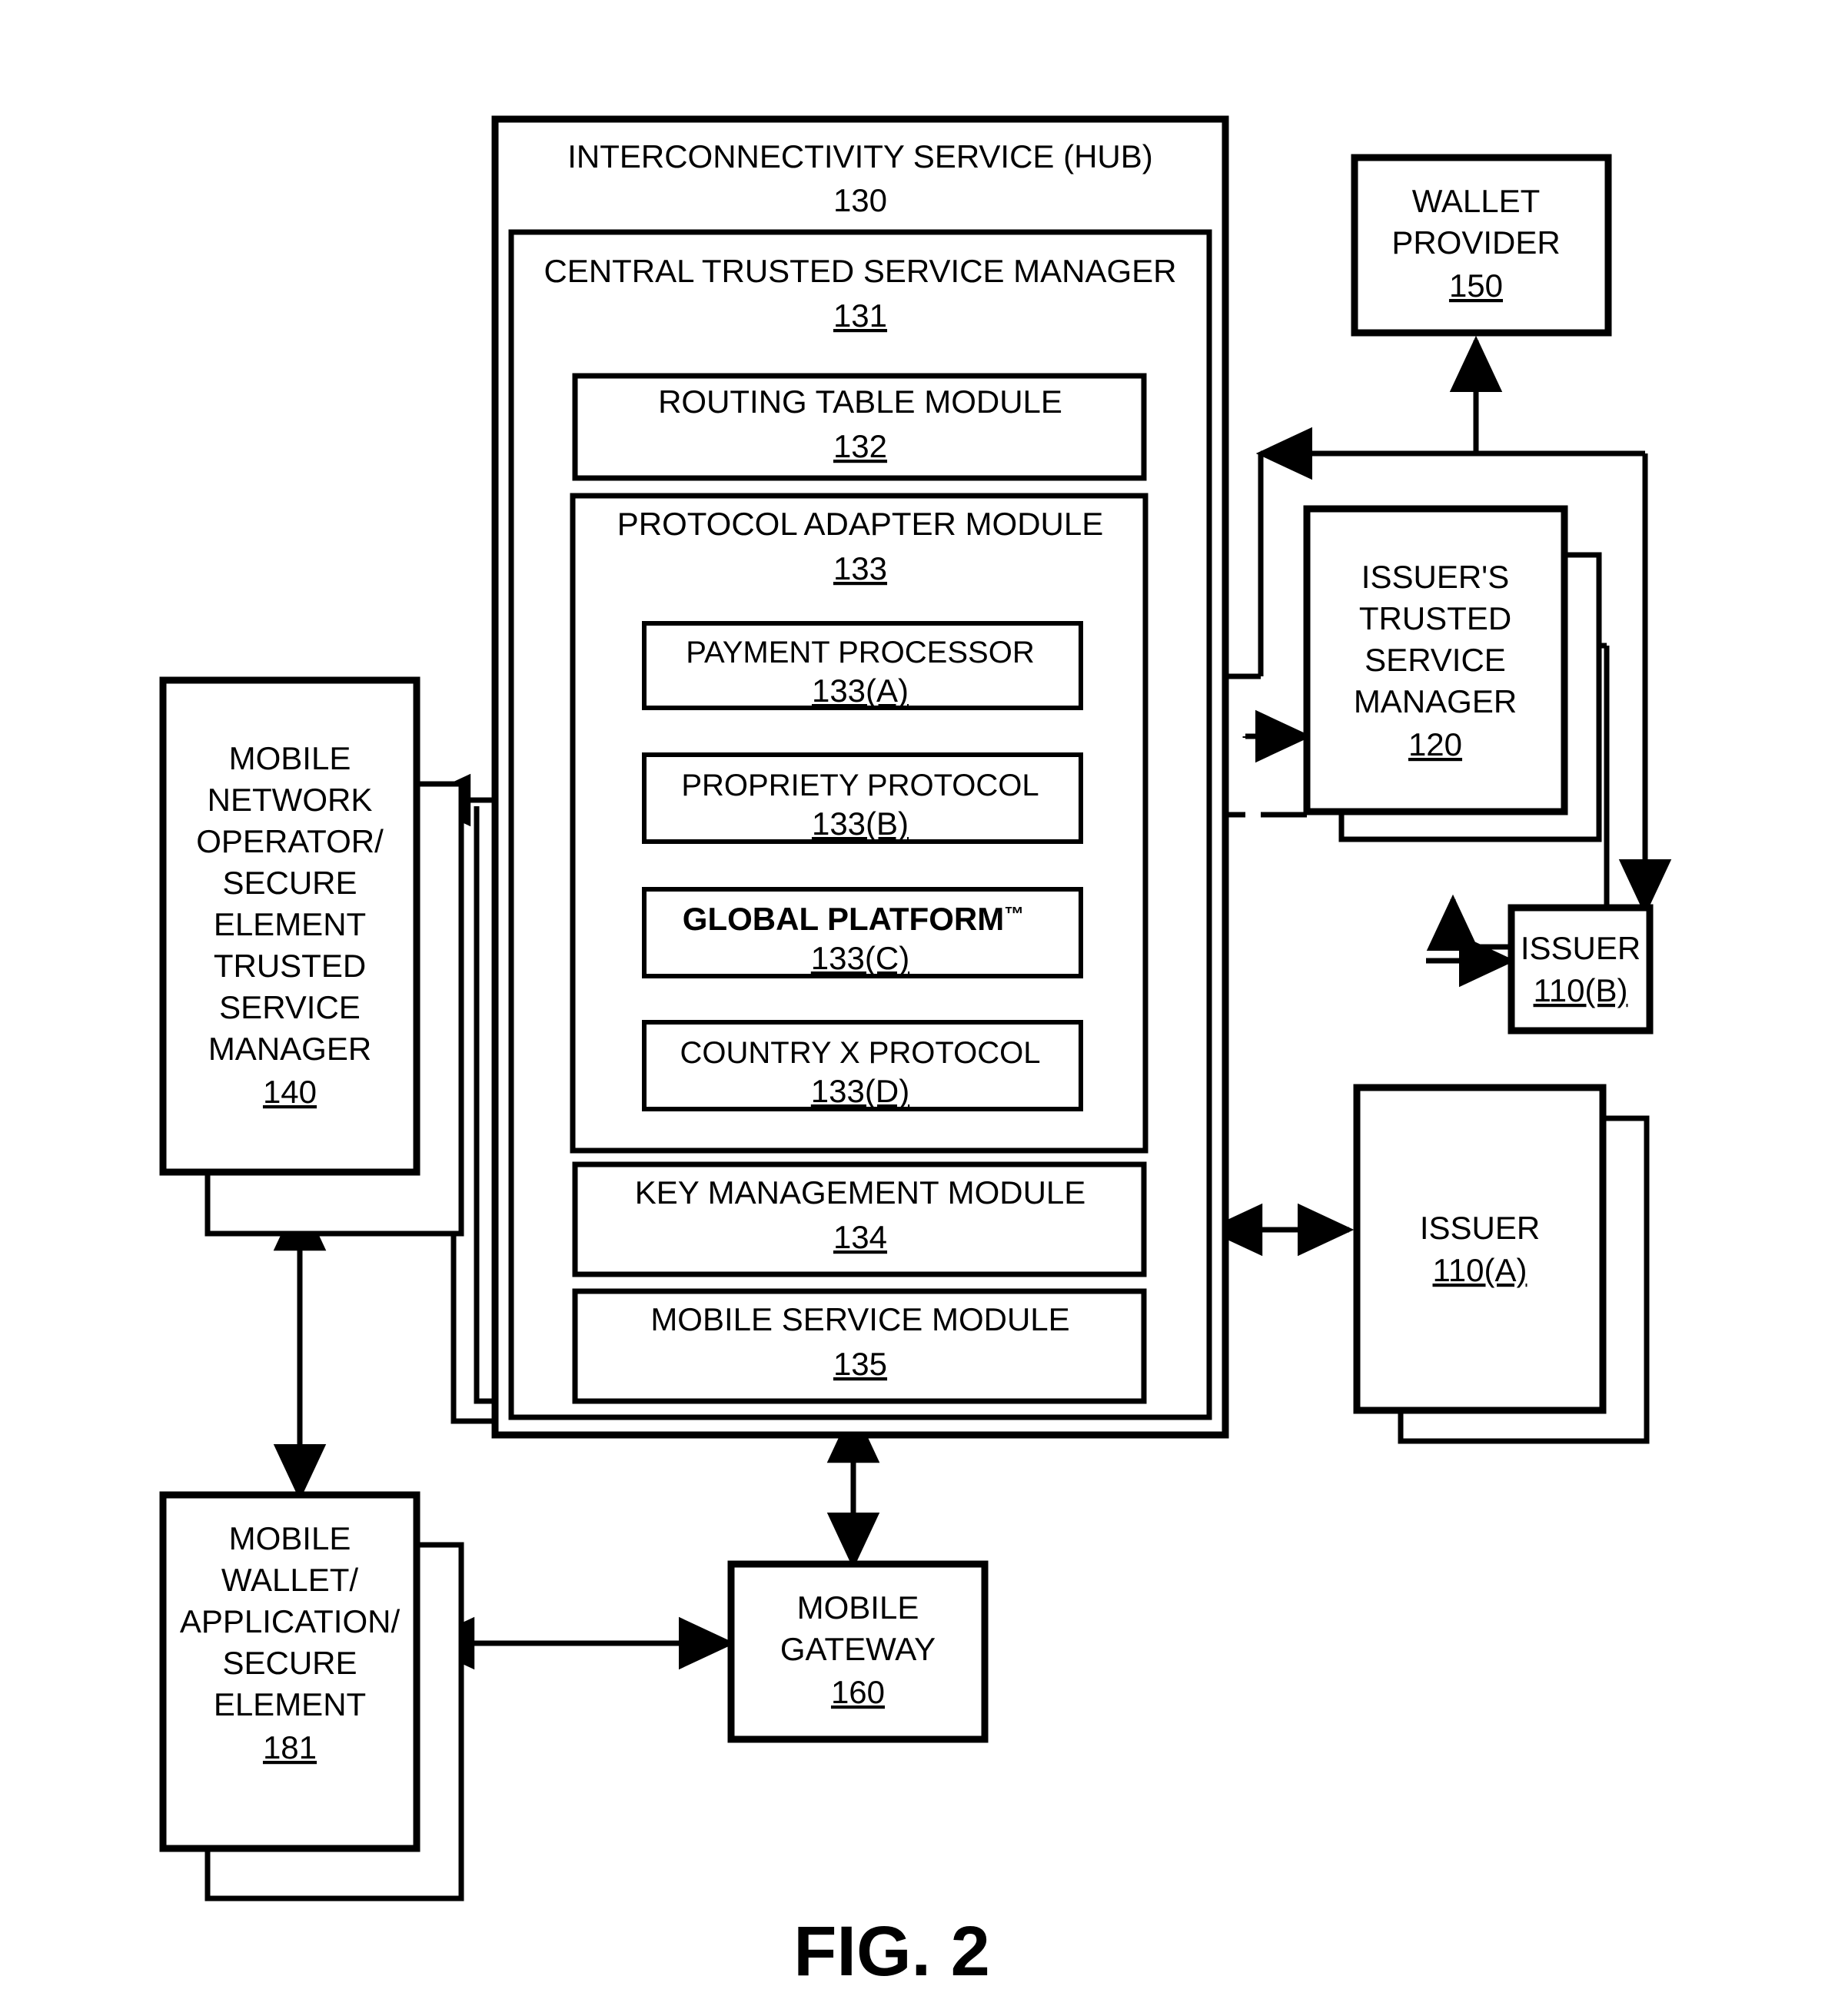  Describe the element at coordinates (860, 1237) in the screenshot. I see `key-management-module-ref: 134` at that location.